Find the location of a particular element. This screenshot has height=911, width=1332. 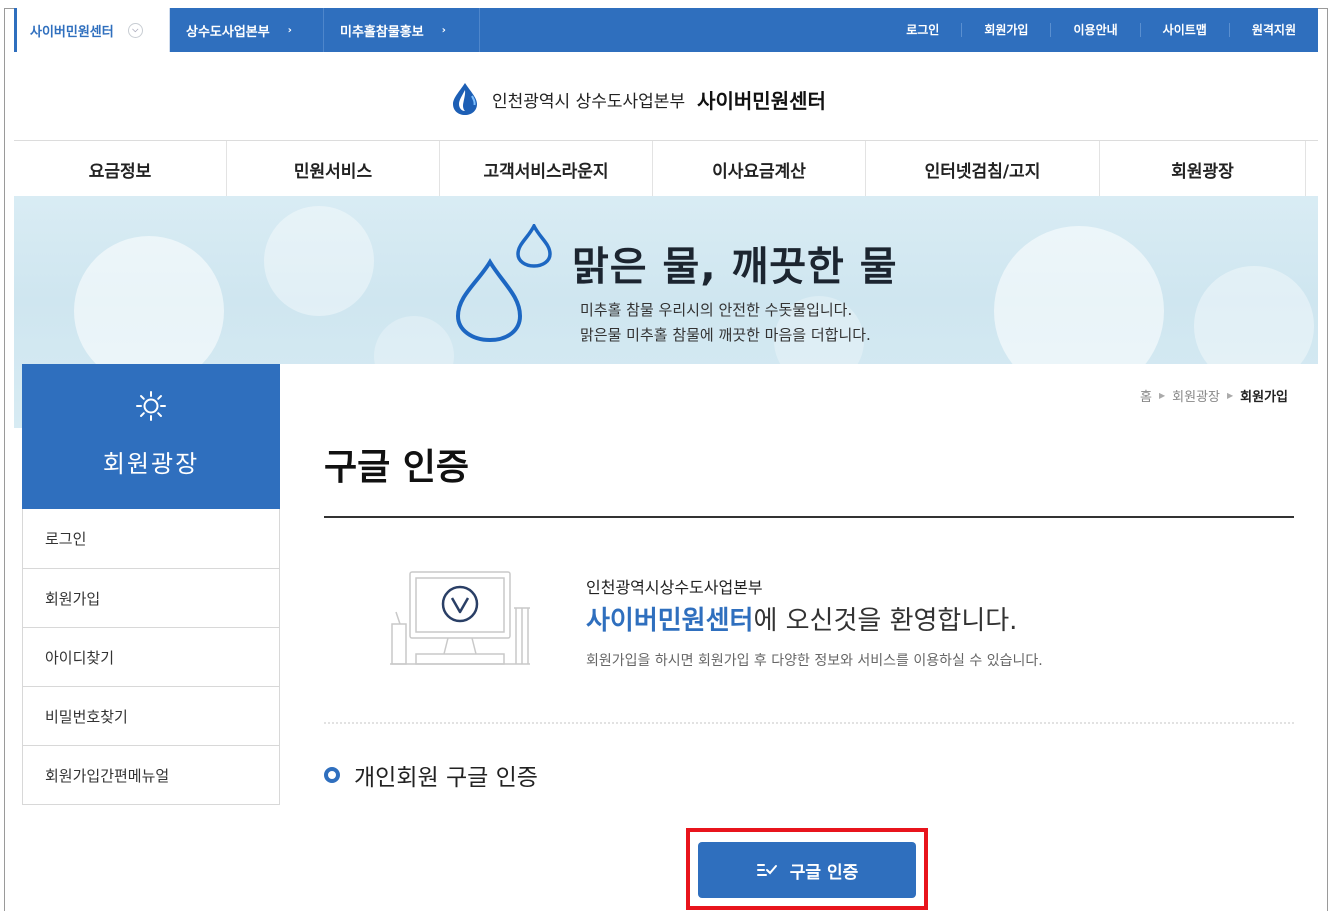

section-divider is located at coordinates (809, 723).